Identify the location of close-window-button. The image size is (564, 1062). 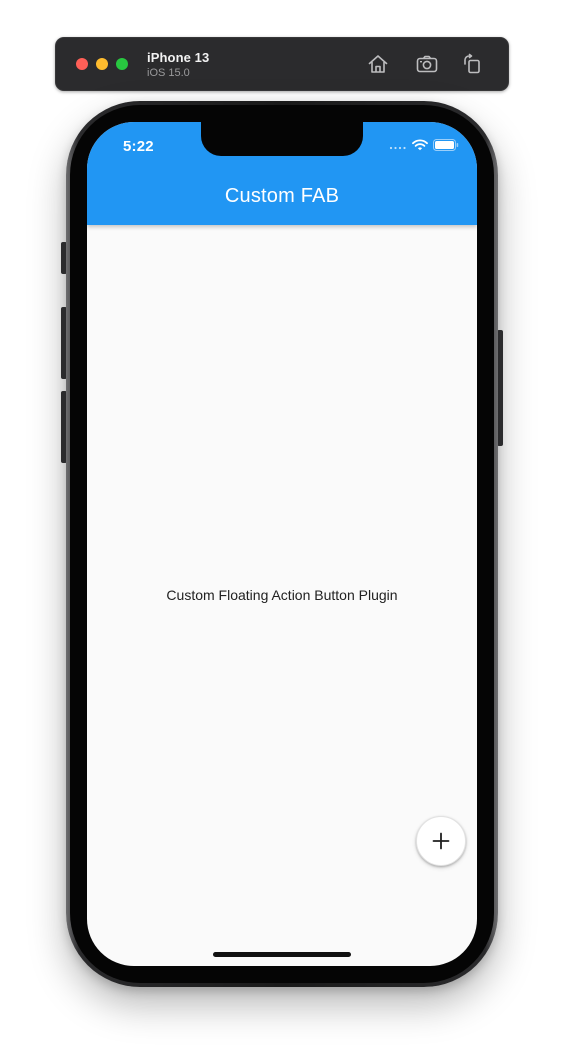
(82, 64).